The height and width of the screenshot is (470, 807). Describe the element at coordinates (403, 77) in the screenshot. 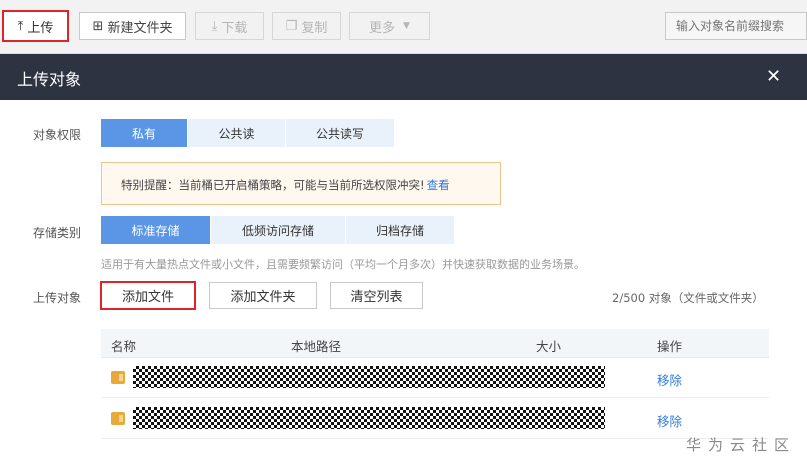

I see `dialog-header: 上传对象 ✕` at that location.